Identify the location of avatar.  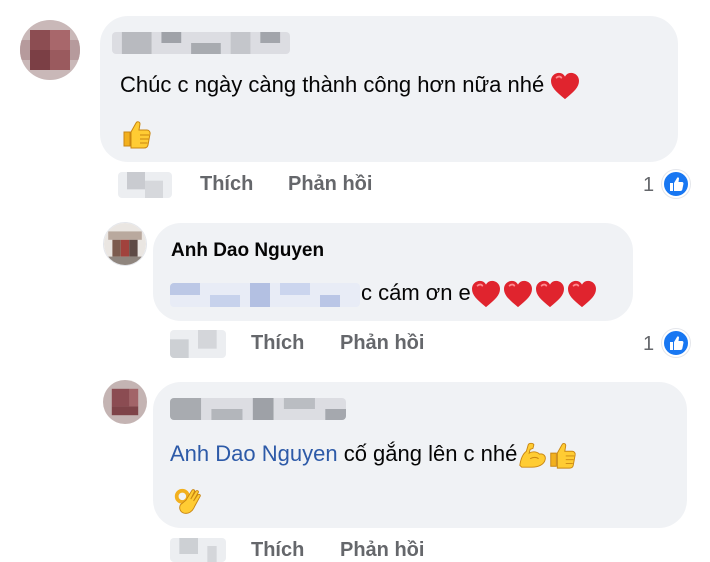
(125, 244).